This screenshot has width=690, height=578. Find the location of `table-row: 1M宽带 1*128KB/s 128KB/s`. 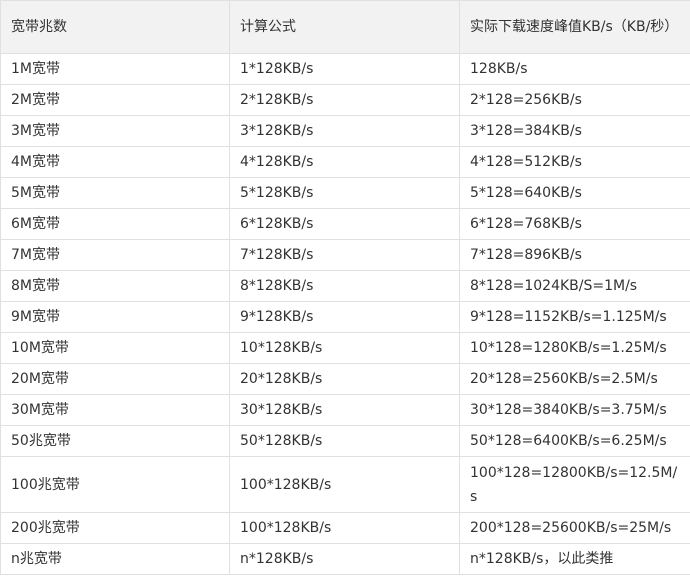

table-row: 1M宽带 1*128KB/s 128KB/s is located at coordinates (345, 69).